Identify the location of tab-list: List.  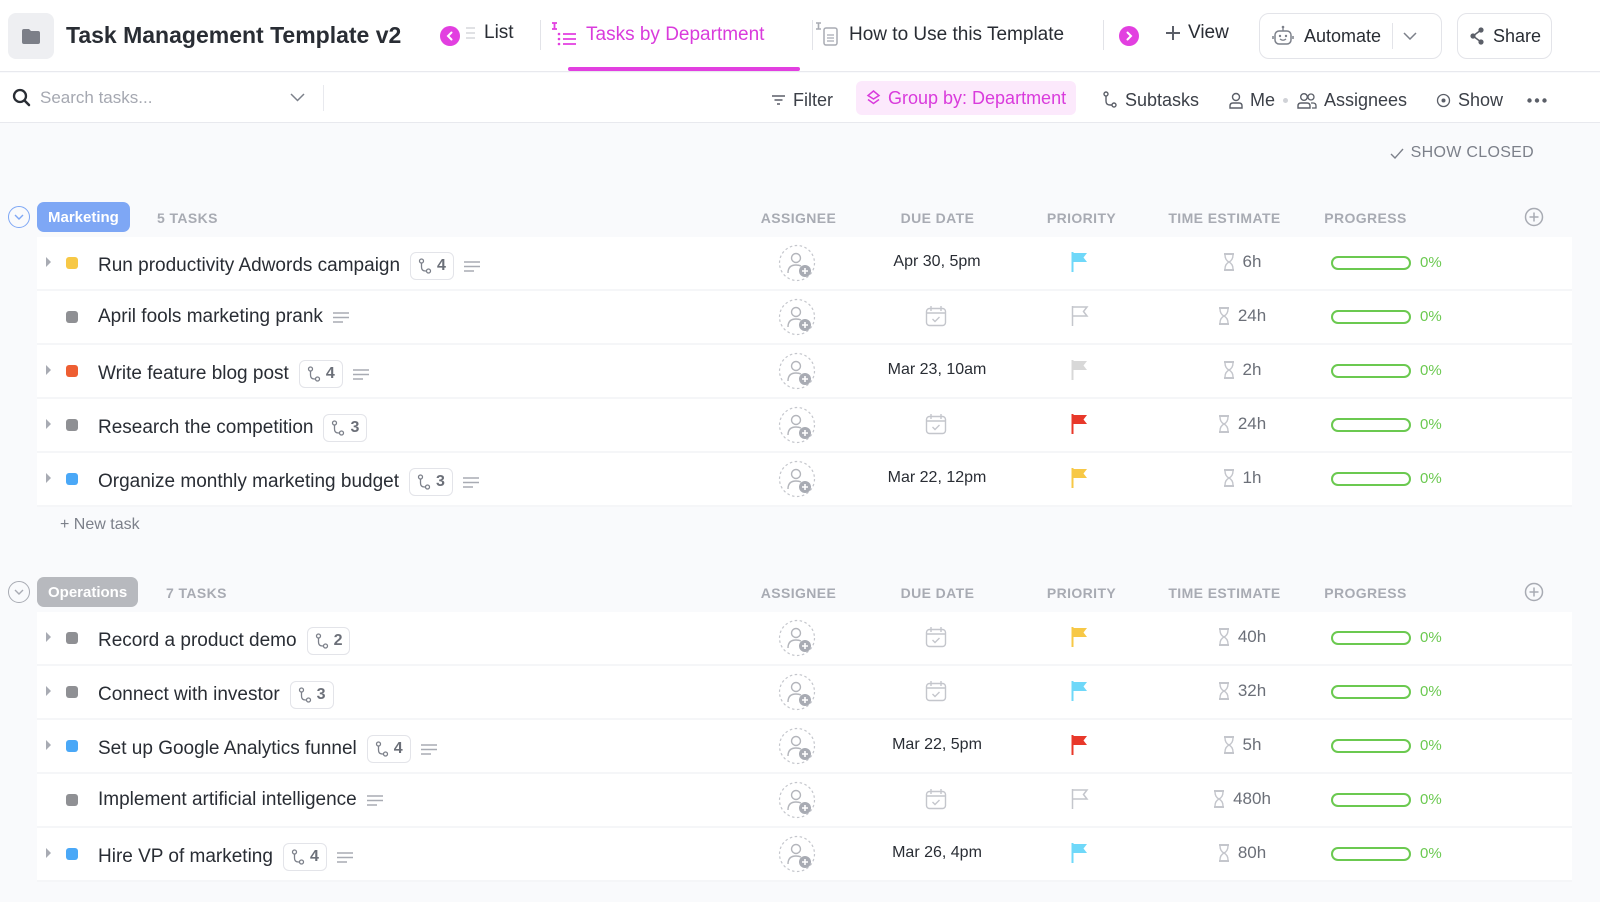
(490, 33).